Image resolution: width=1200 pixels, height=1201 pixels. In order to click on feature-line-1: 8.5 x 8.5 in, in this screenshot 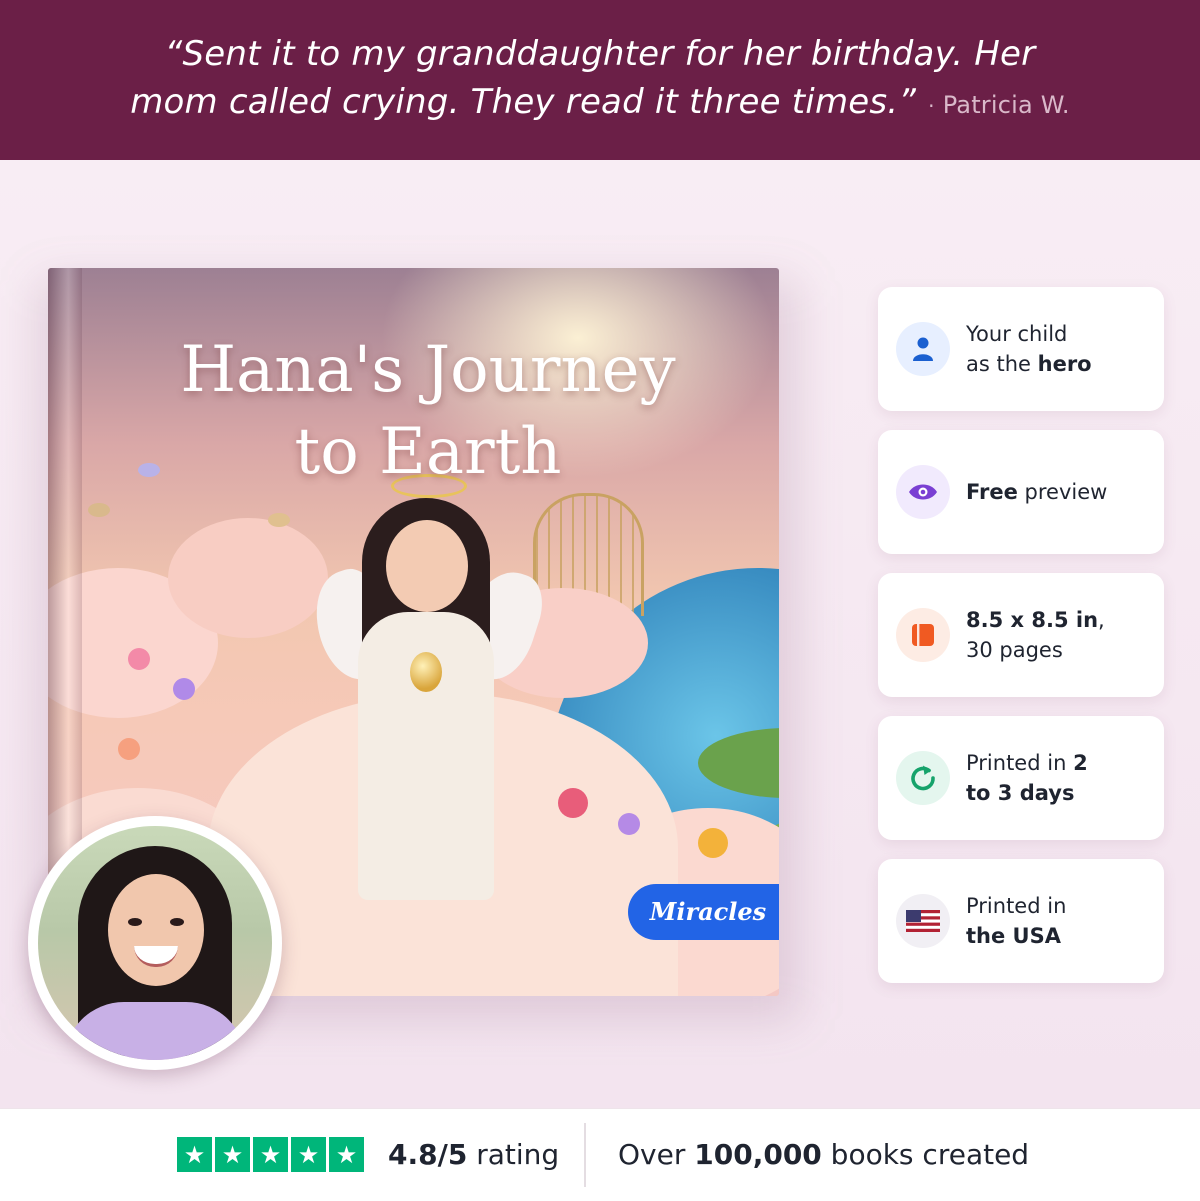, I will do `click(1061, 620)`.